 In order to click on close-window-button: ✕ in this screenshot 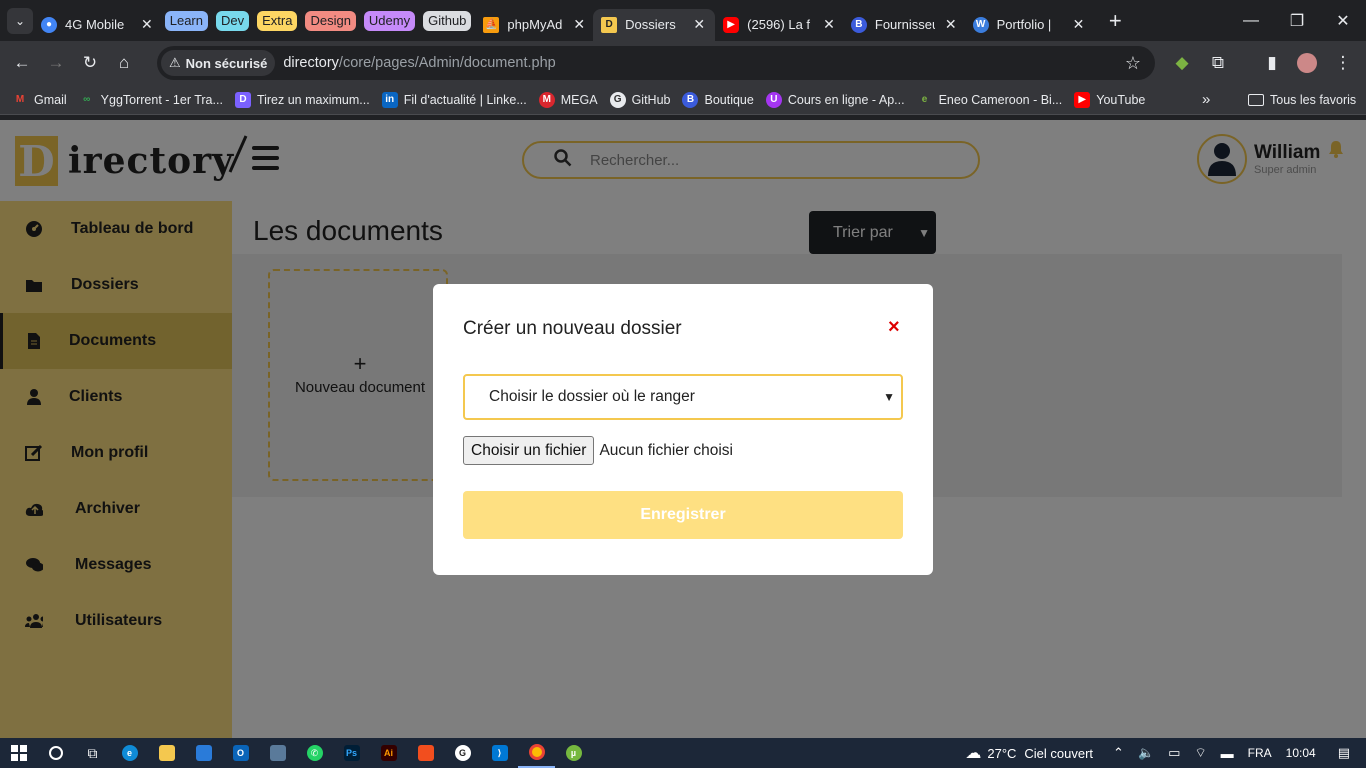, I will do `click(1343, 20)`.